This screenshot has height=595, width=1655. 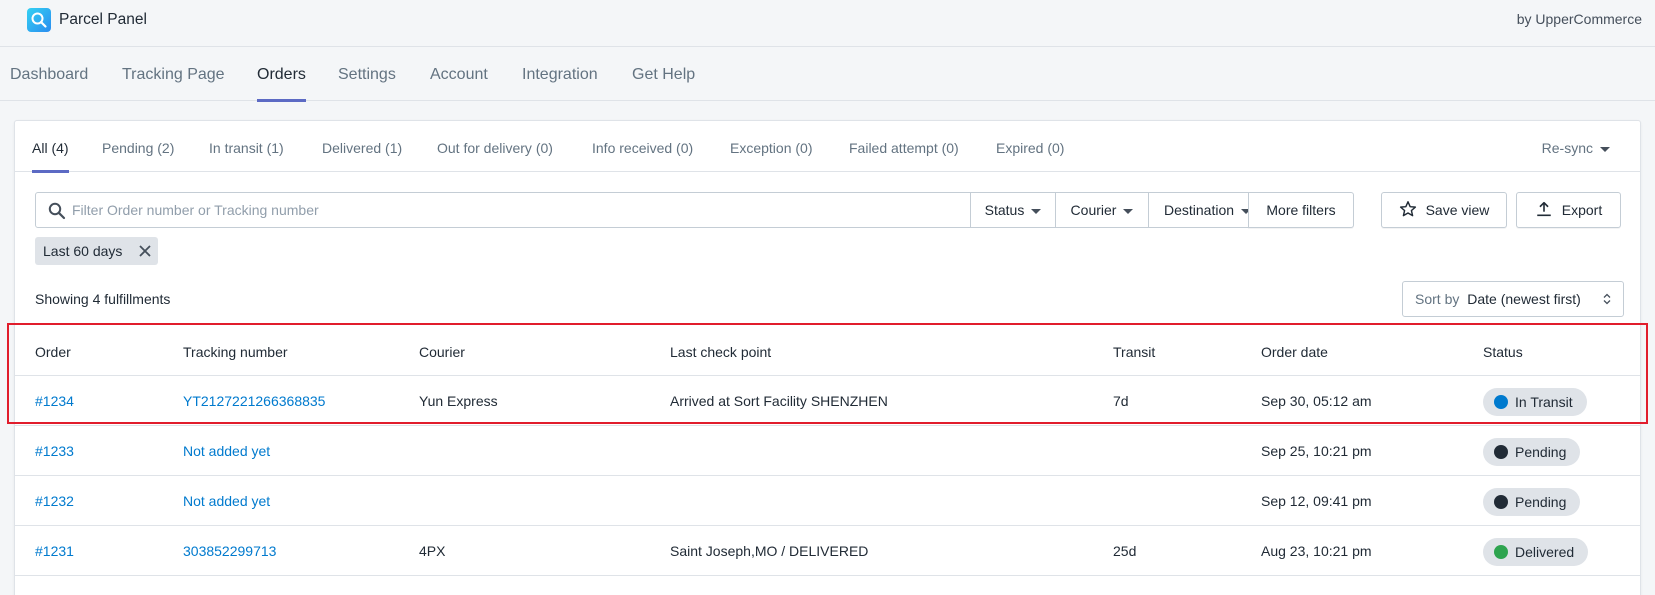 I want to click on nav-get-help: Get Help, so click(x=663, y=74).